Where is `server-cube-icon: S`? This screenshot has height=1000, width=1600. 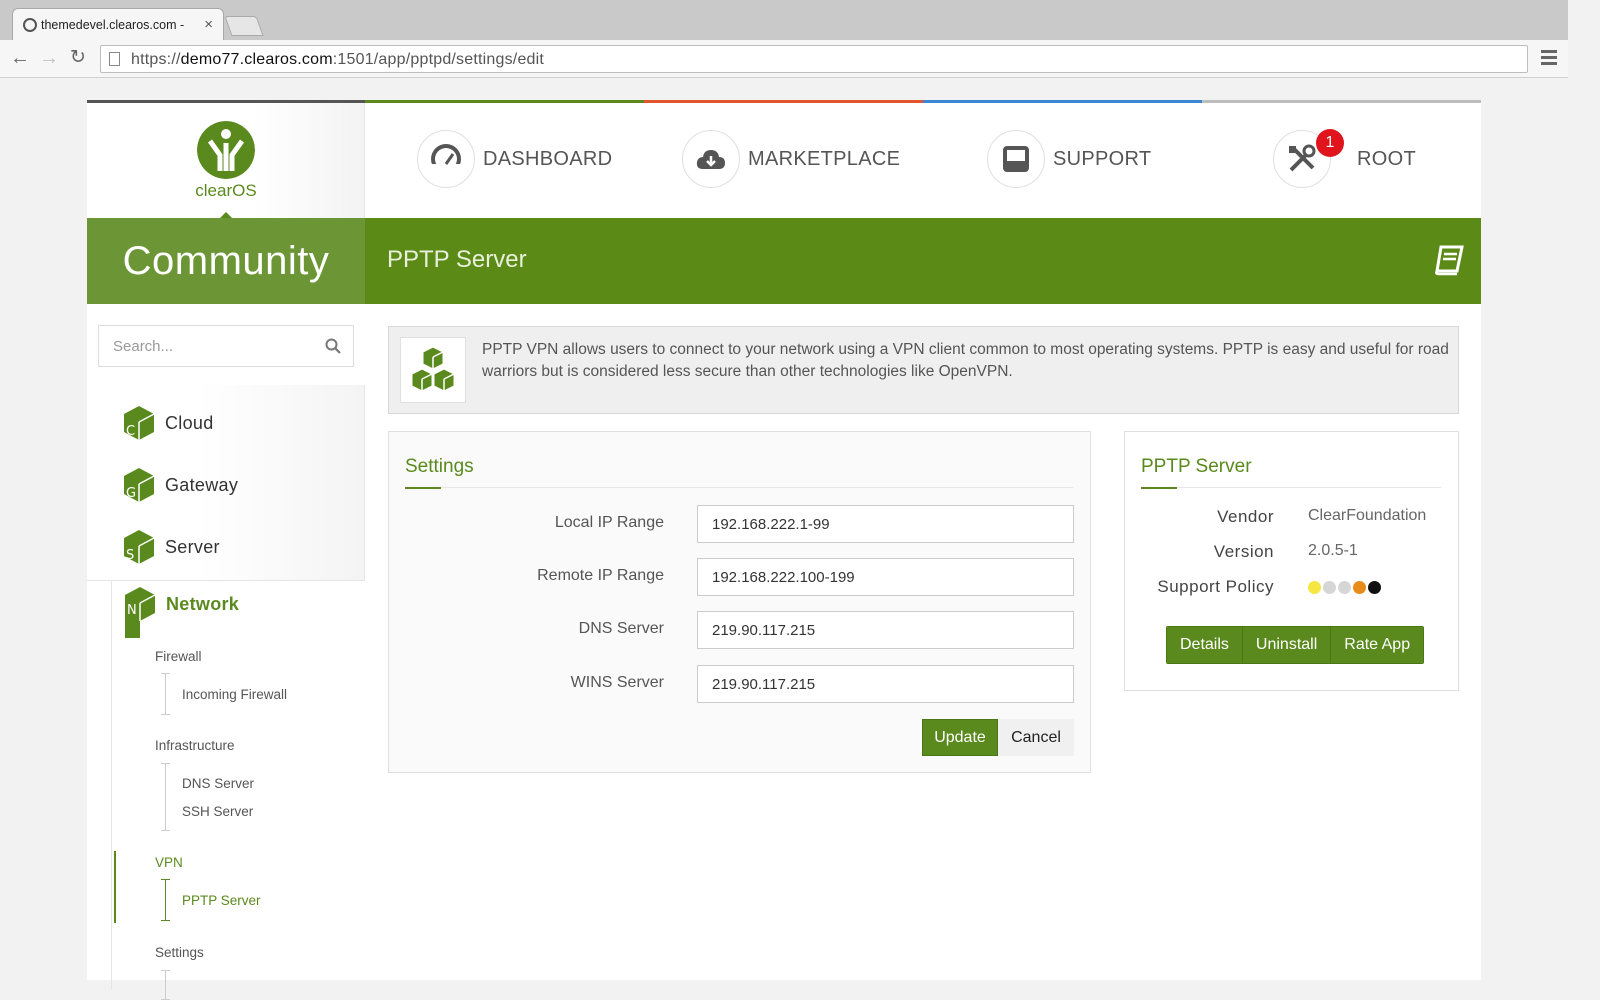 server-cube-icon: S is located at coordinates (139, 547).